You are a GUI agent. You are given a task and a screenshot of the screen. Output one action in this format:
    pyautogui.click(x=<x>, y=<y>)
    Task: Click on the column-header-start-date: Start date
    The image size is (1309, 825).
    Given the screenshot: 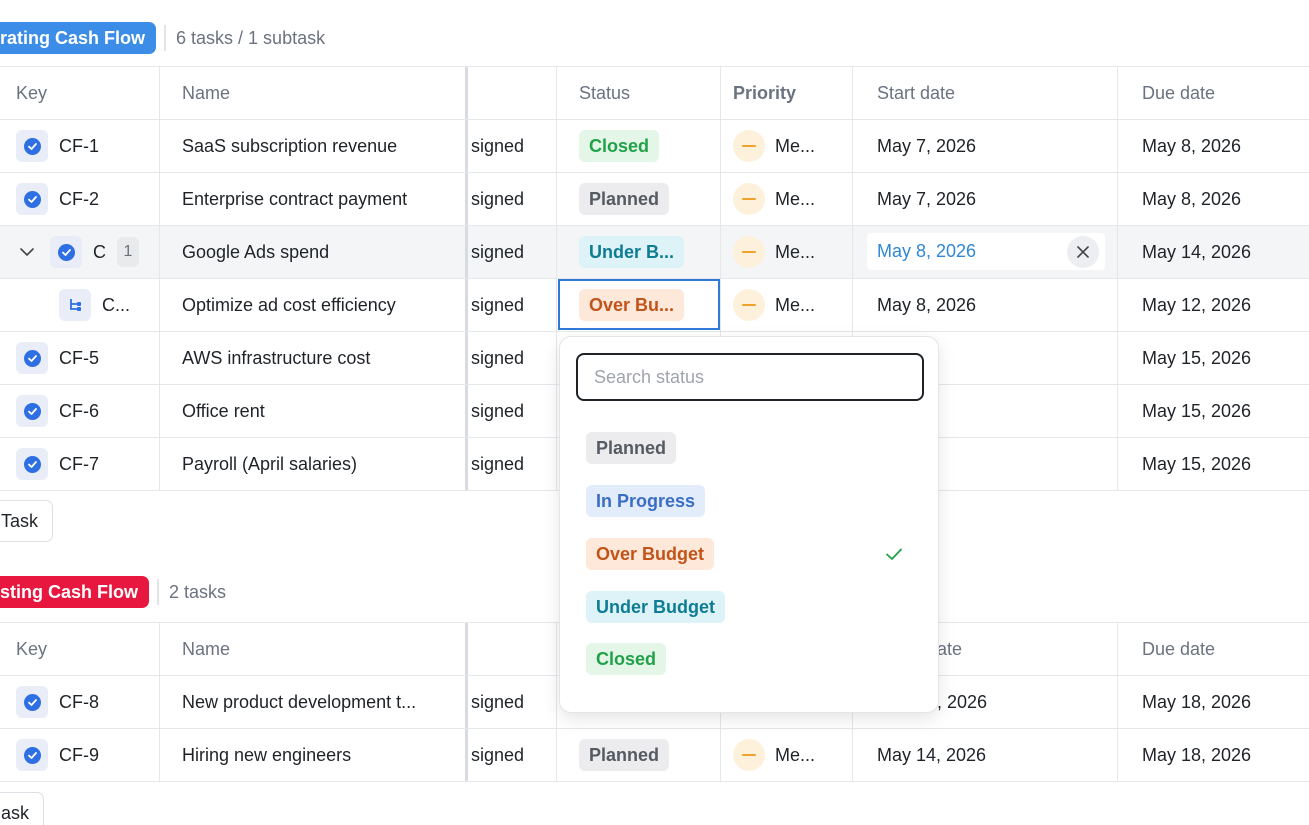 What is the action you would take?
    pyautogui.click(x=985, y=93)
    